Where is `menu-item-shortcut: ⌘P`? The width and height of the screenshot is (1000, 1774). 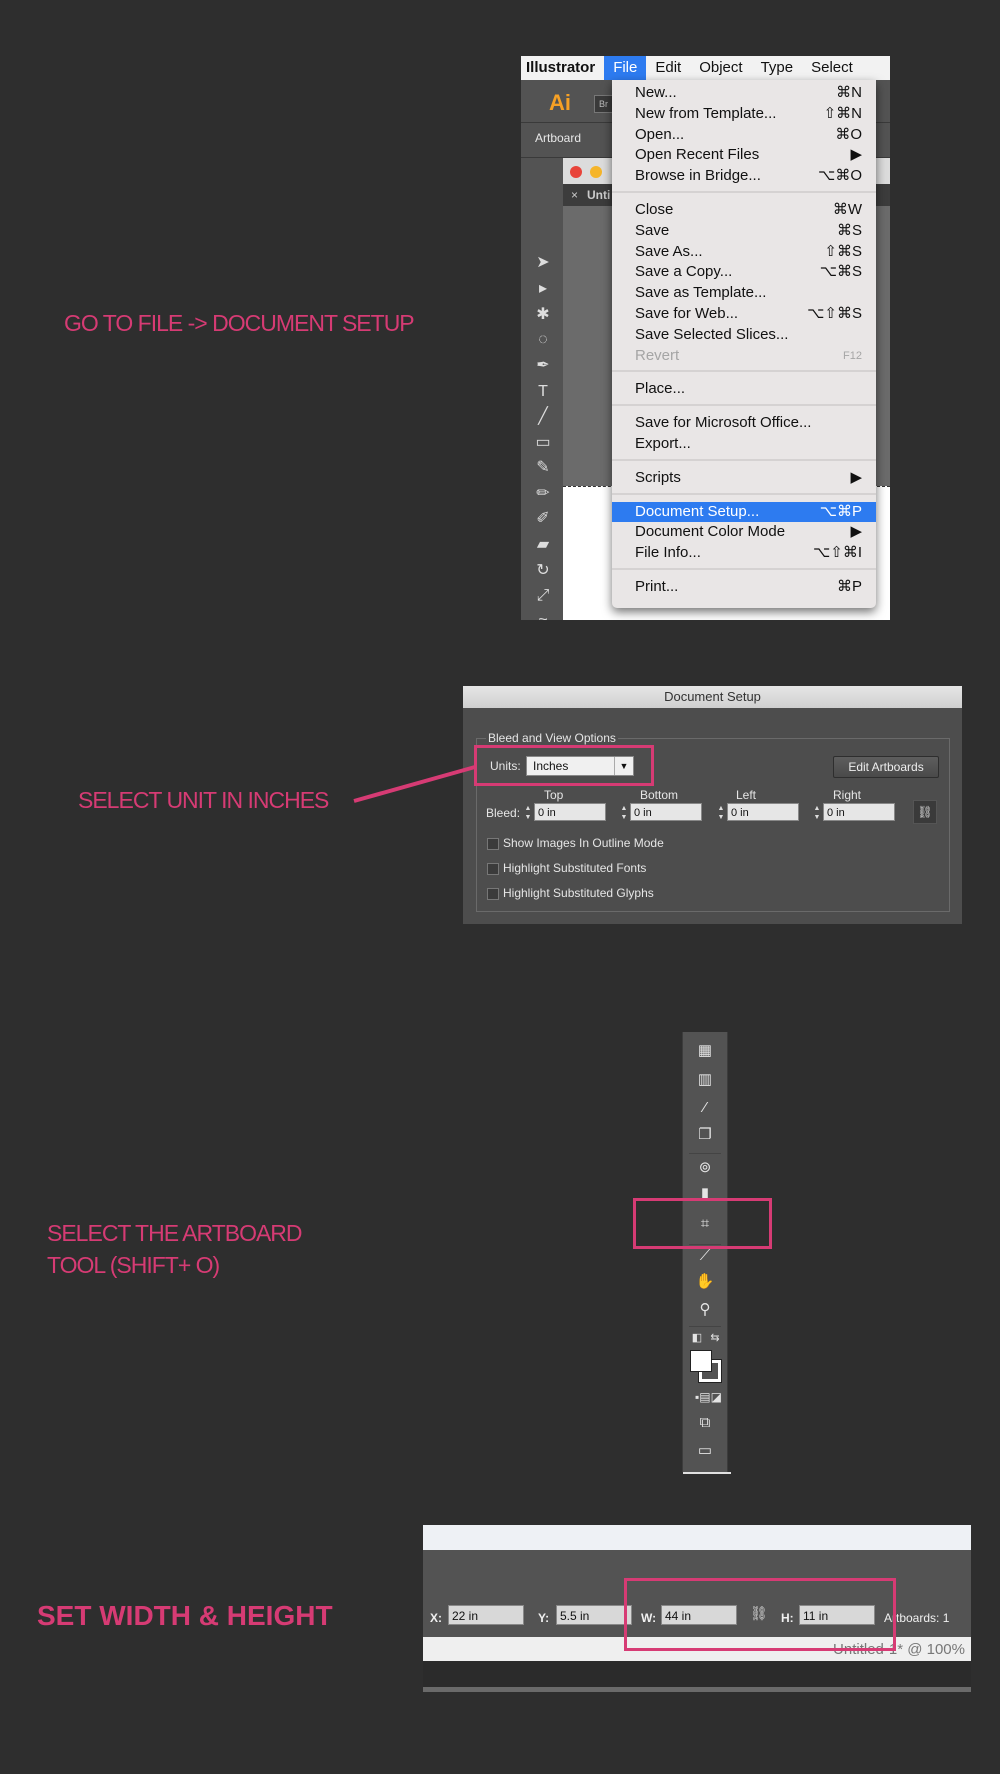
menu-item-shortcut: ⌘P is located at coordinates (849, 586).